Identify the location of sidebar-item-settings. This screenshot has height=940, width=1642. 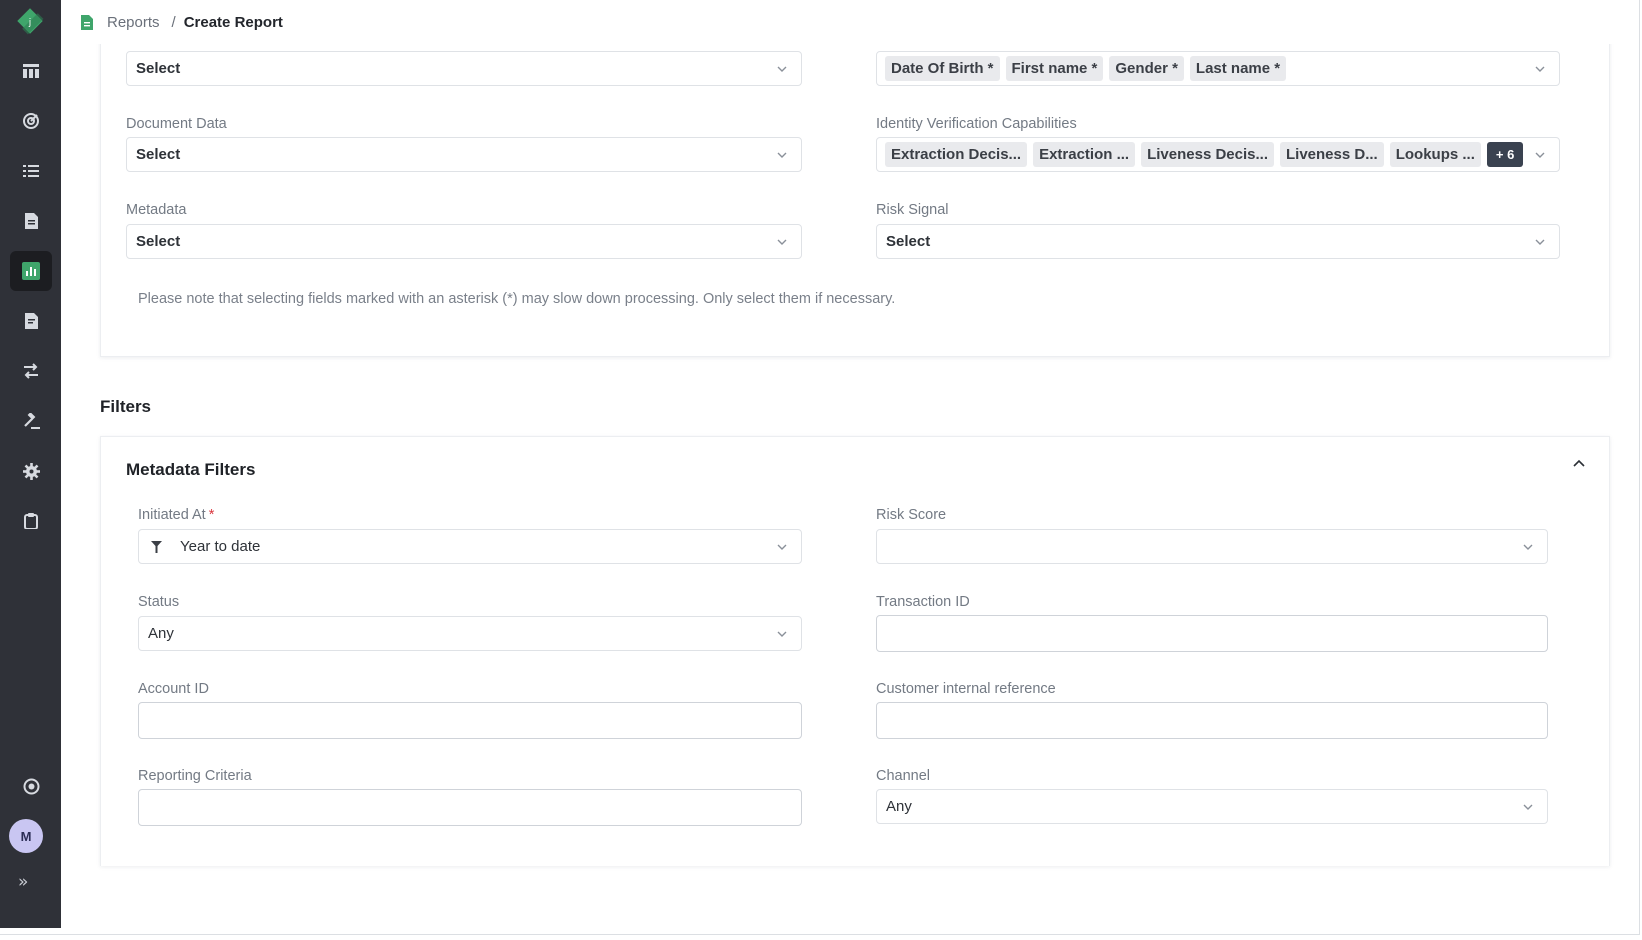
(31, 471).